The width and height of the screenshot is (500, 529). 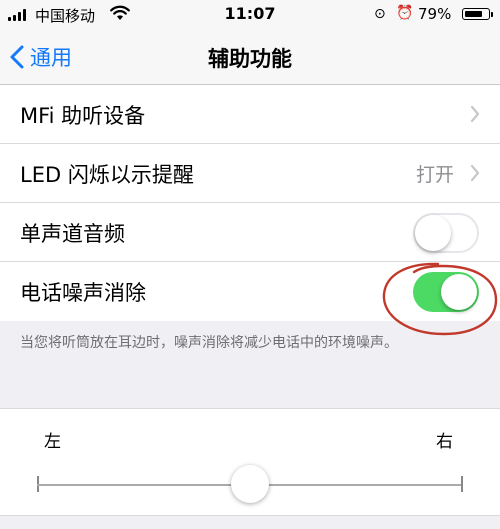 I want to click on row-label: 单声道音频, so click(x=72, y=234).